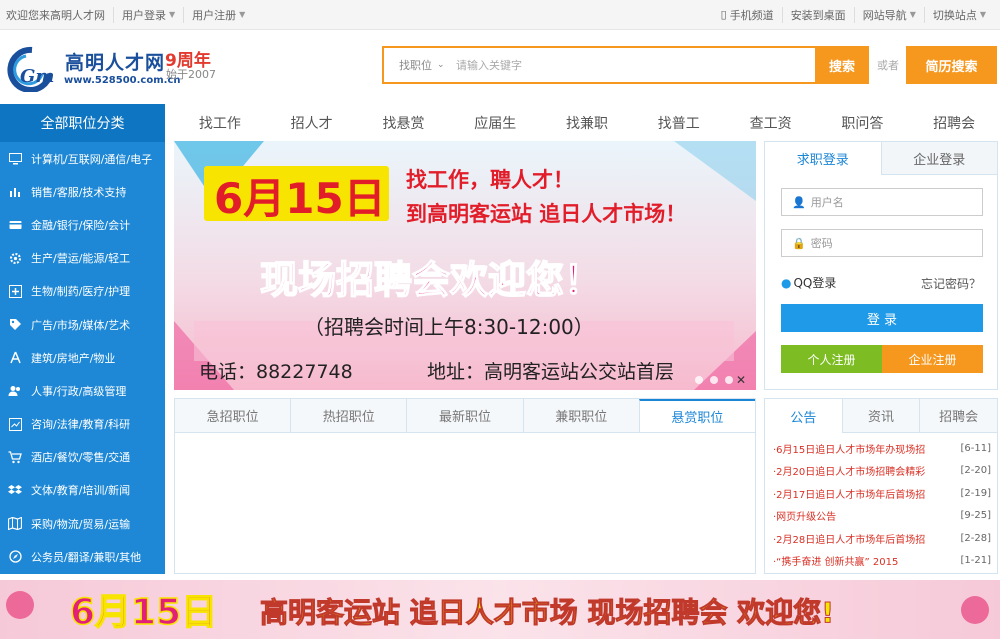  I want to click on nav-item-4: 找兼职, so click(587, 123).